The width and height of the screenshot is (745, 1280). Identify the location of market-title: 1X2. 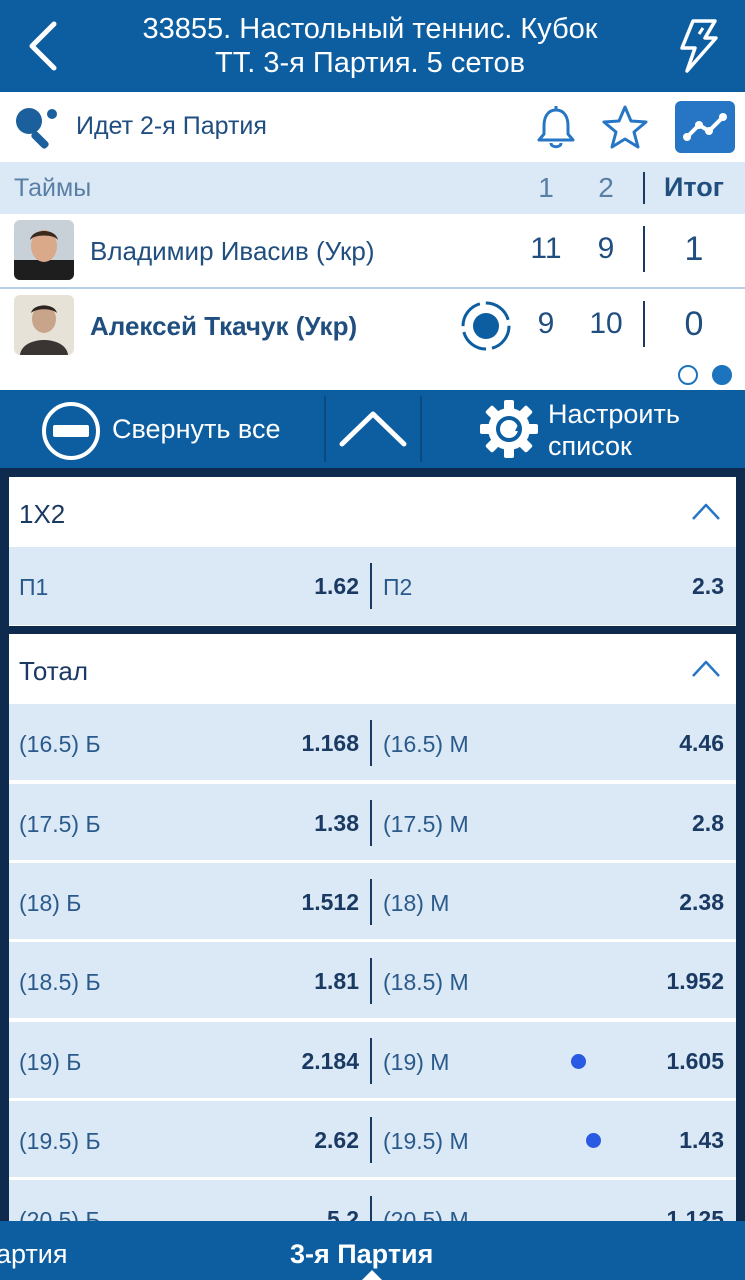
(42, 514).